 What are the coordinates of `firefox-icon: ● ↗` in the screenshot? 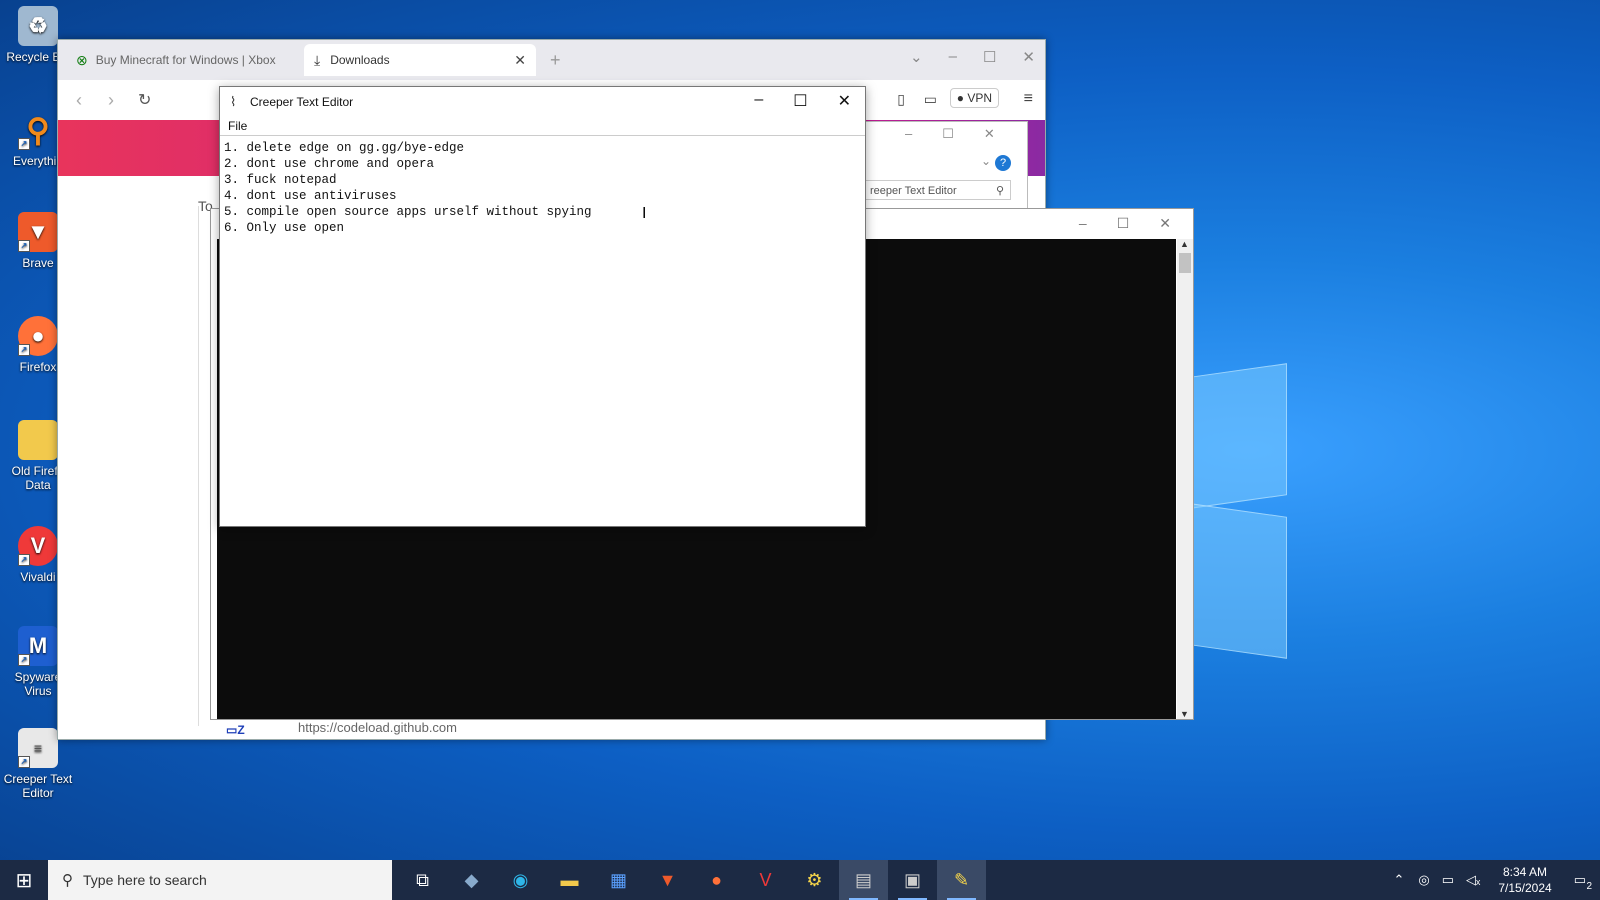 It's located at (38, 336).